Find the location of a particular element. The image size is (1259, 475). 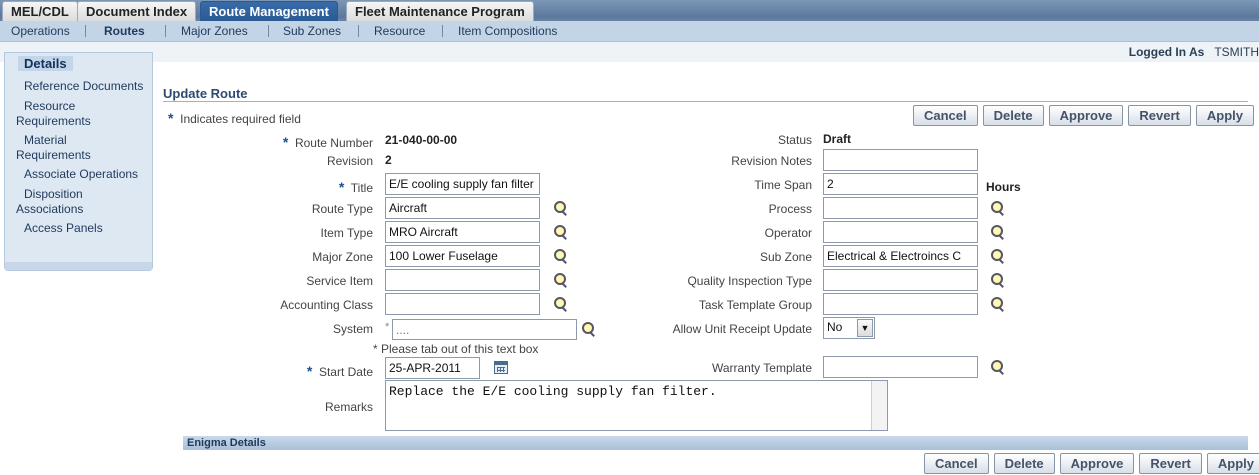

route-type-label: Route Type is located at coordinates (342, 209).